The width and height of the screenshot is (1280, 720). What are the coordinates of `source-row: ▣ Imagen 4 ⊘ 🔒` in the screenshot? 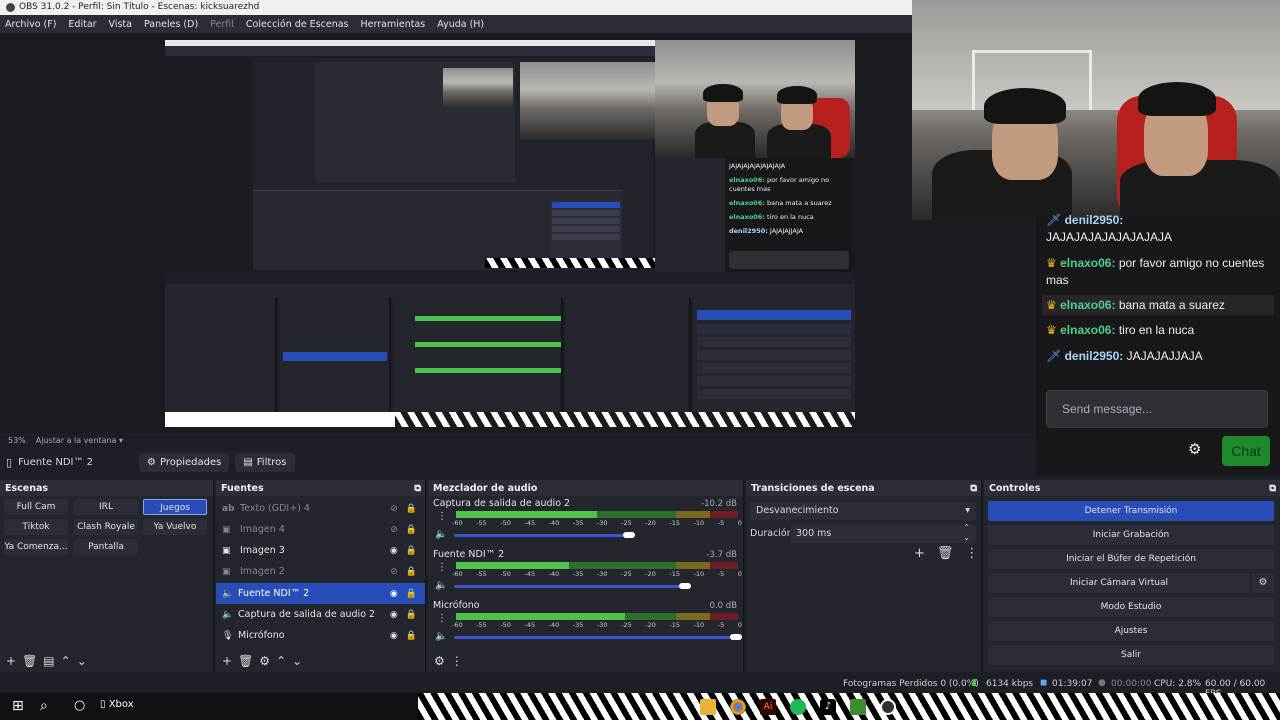 It's located at (320, 529).